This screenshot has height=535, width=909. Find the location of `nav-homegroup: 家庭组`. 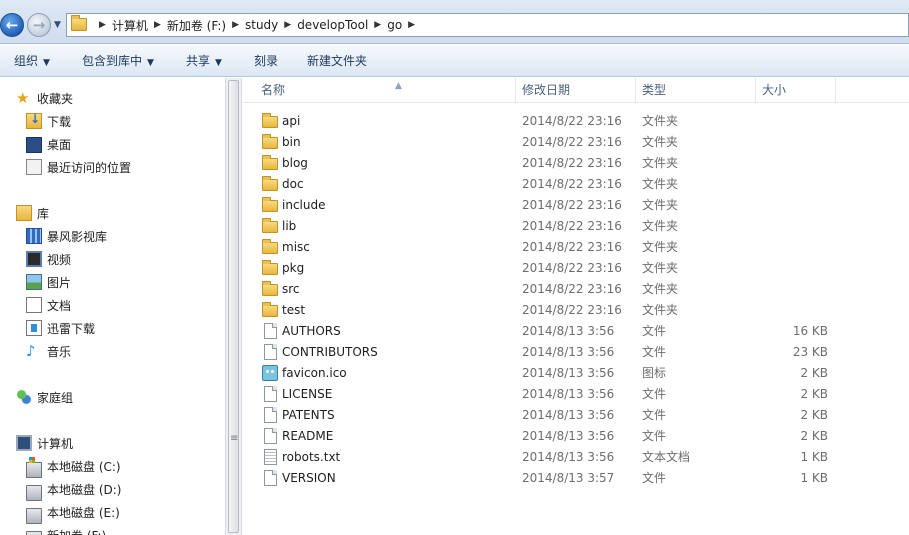

nav-homegroup: 家庭组 is located at coordinates (112, 397).